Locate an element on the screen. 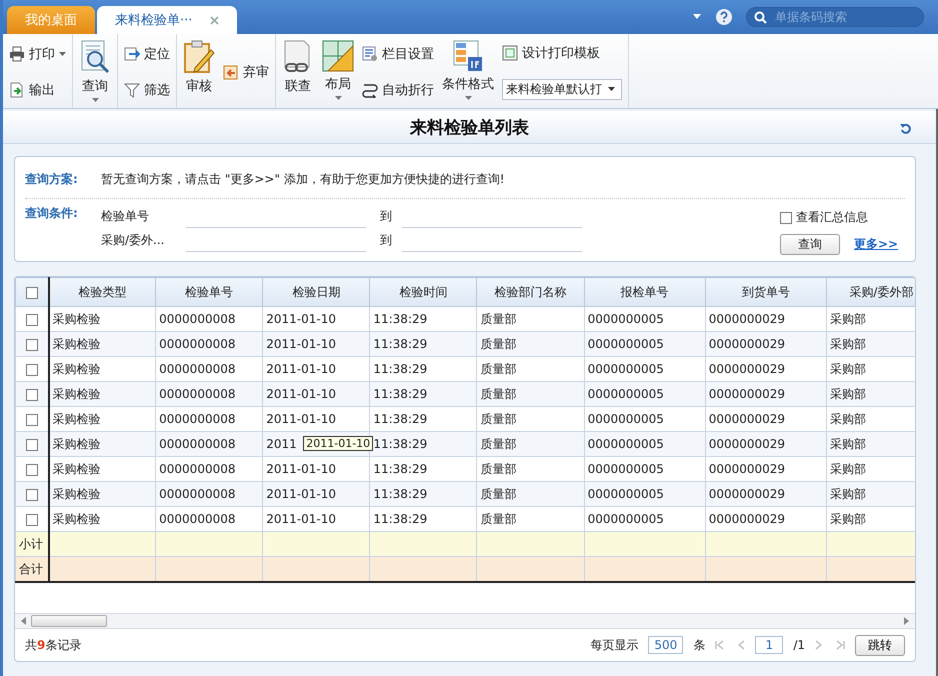  design-template-button: 设计打印模板 is located at coordinates (562, 53).